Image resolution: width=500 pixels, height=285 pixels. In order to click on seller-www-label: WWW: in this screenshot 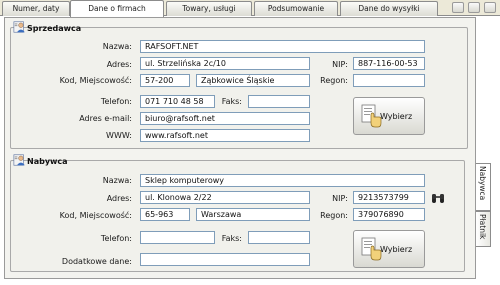, I will do `click(119, 135)`.